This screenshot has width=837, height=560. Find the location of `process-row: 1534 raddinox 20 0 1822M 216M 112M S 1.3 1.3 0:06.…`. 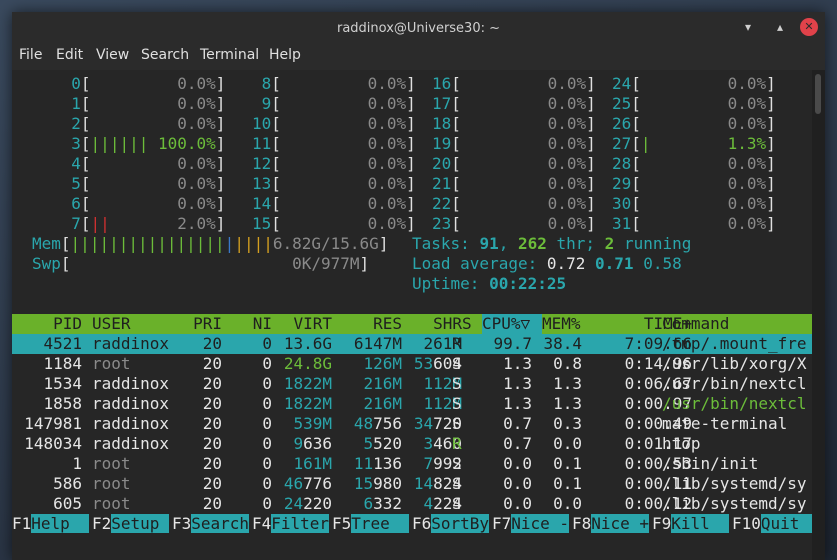

process-row: 1534 raddinox 20 0 1822M 216M 112M S 1.3 1.3 0:06.… is located at coordinates (412, 384).